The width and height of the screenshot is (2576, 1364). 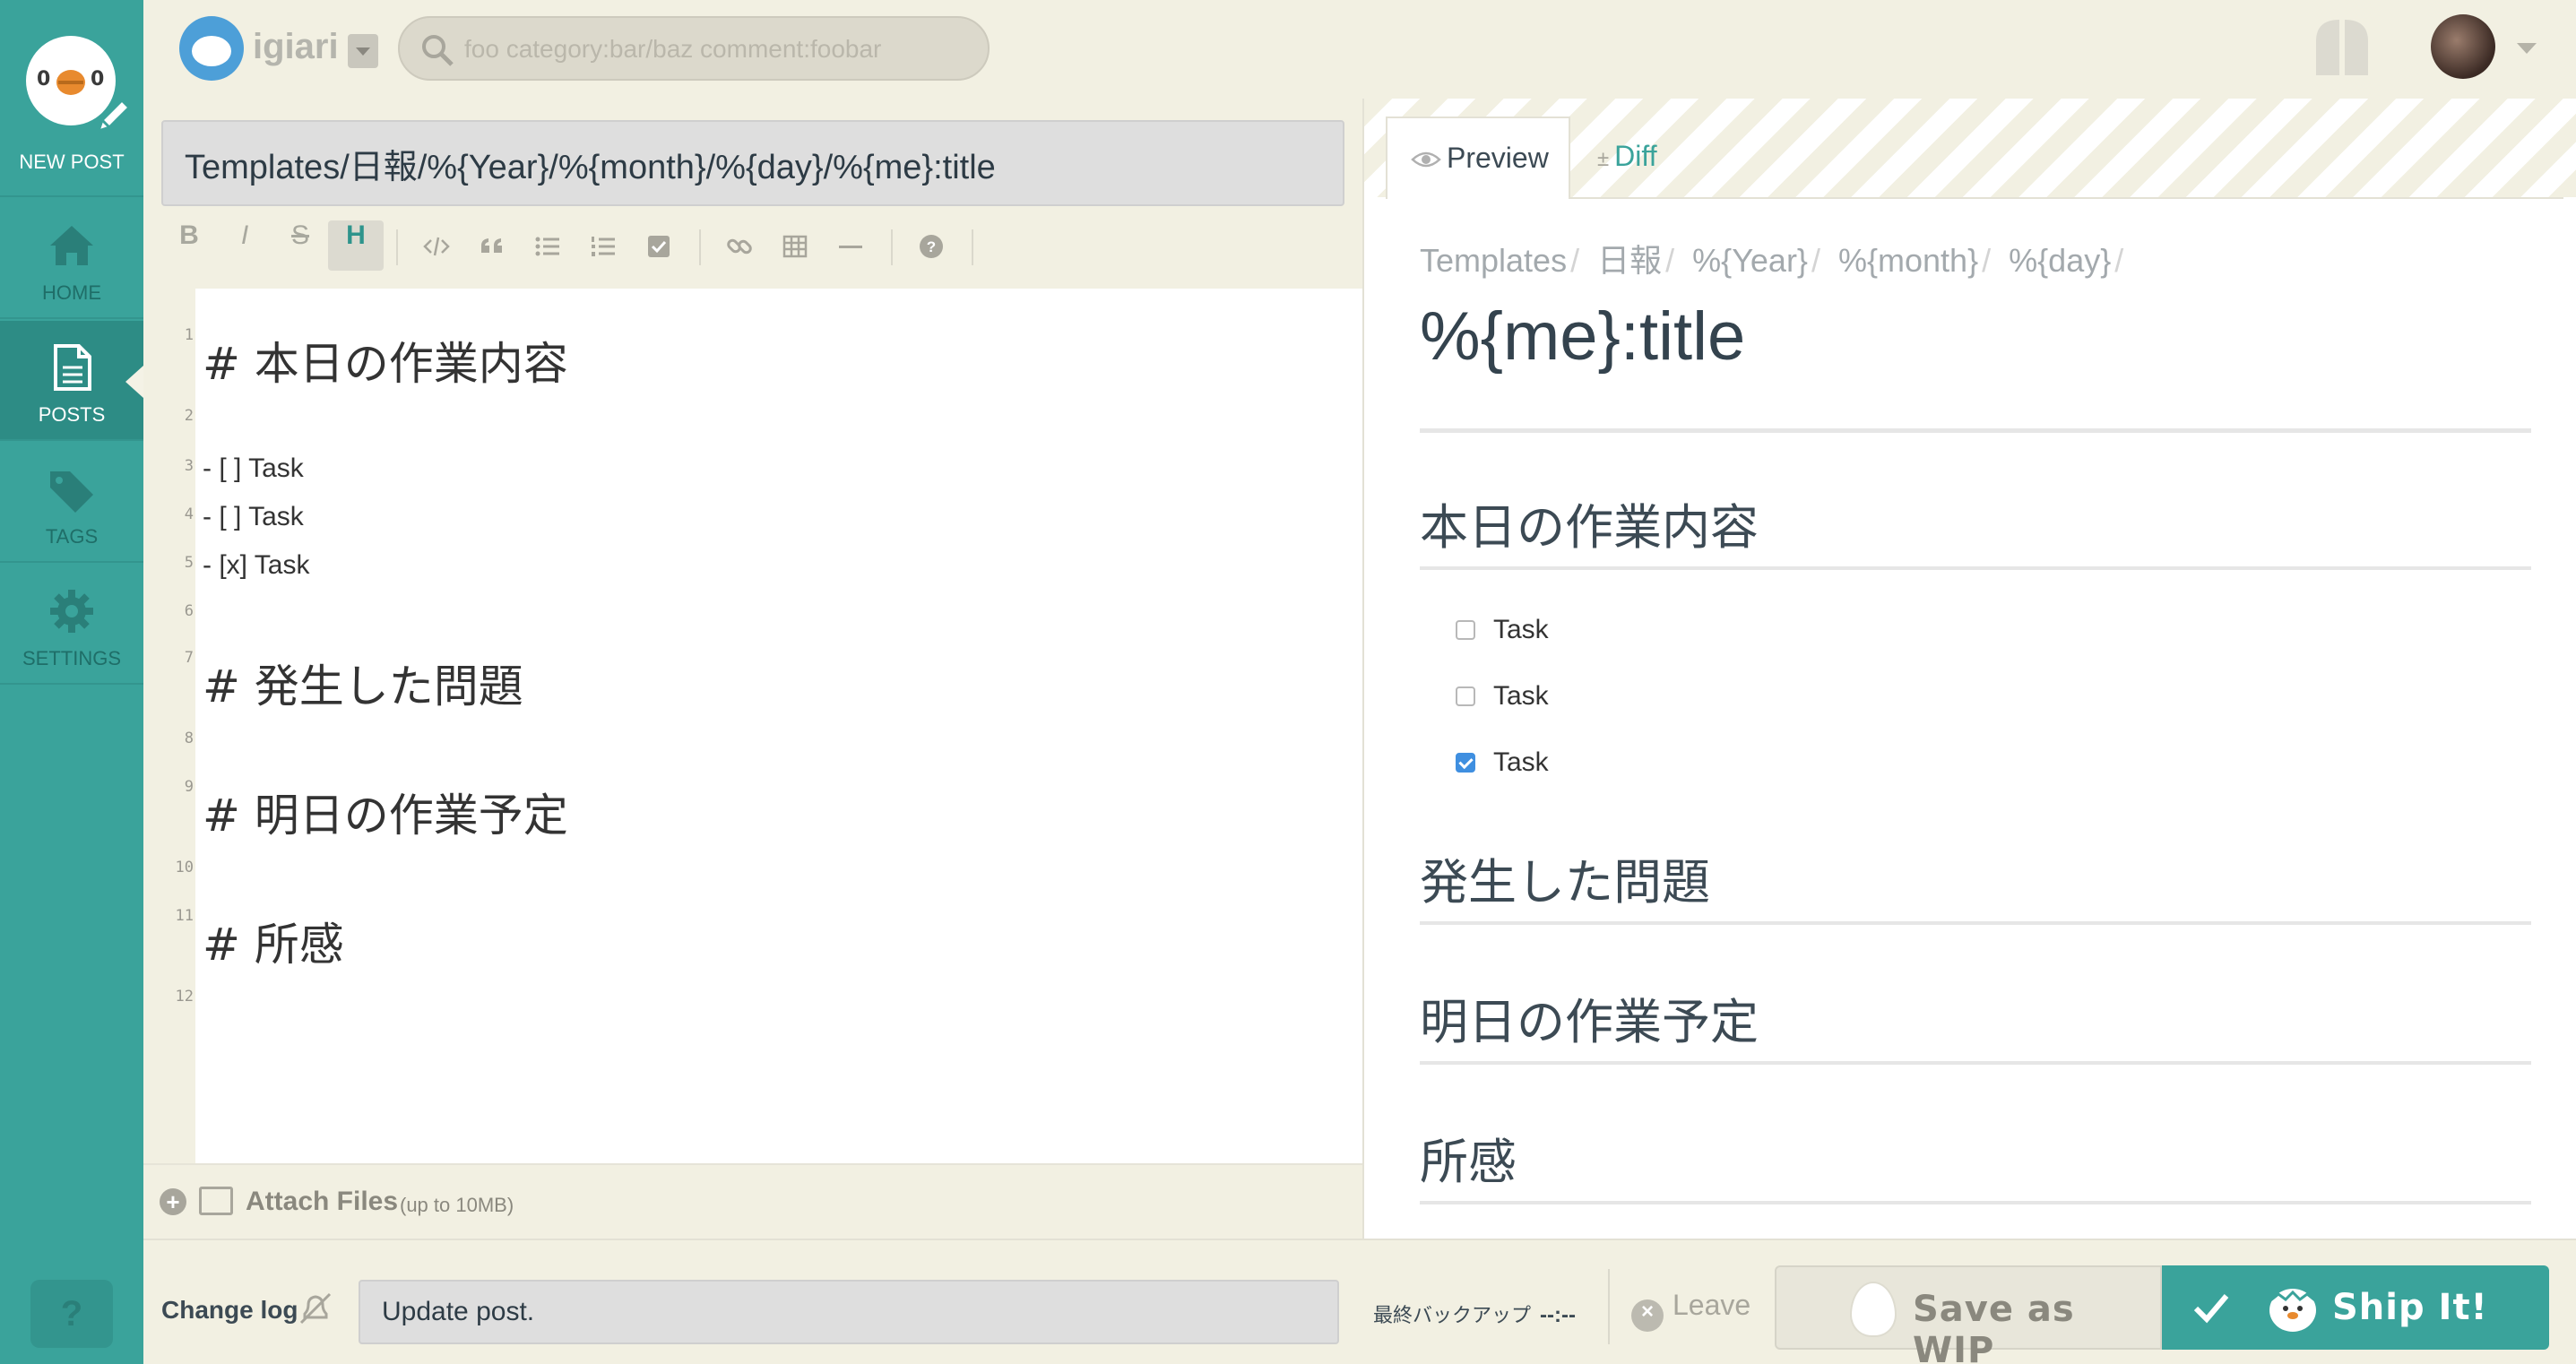 I want to click on bird-mascot-icon, so click(x=2293, y=1310).